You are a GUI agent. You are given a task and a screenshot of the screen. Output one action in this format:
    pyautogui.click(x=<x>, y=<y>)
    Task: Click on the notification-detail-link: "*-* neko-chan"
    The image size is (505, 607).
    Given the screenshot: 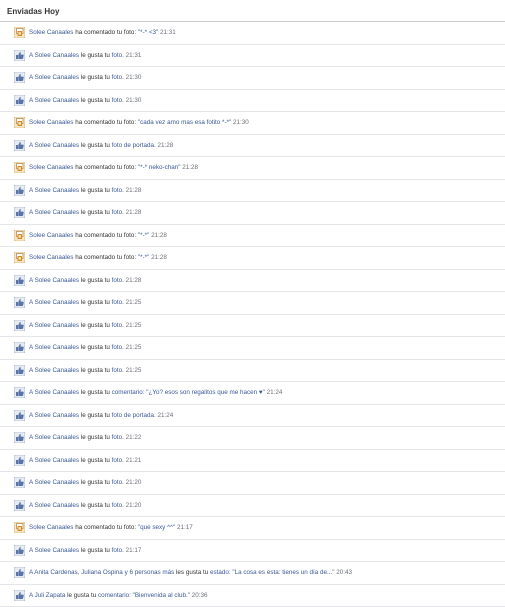 What is the action you would take?
    pyautogui.click(x=159, y=167)
    